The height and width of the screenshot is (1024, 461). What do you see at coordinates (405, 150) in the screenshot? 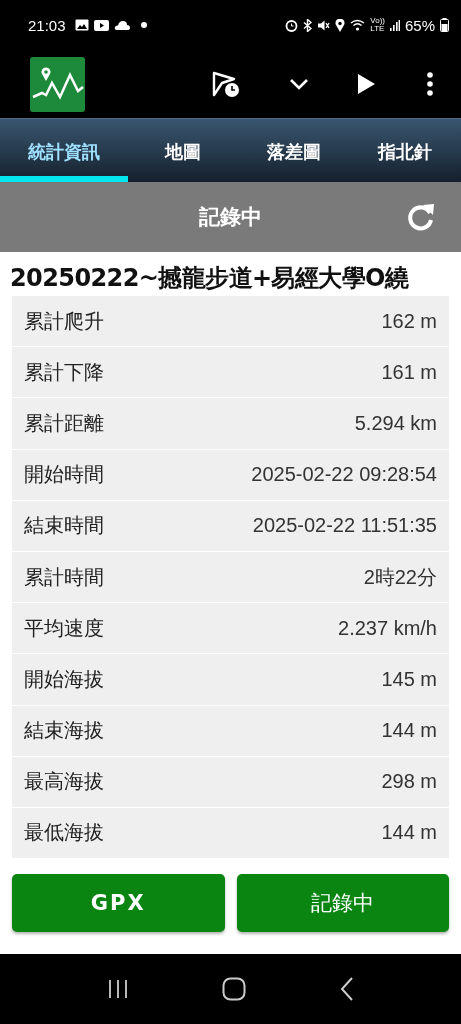
I see `tab: 指北針` at bounding box center [405, 150].